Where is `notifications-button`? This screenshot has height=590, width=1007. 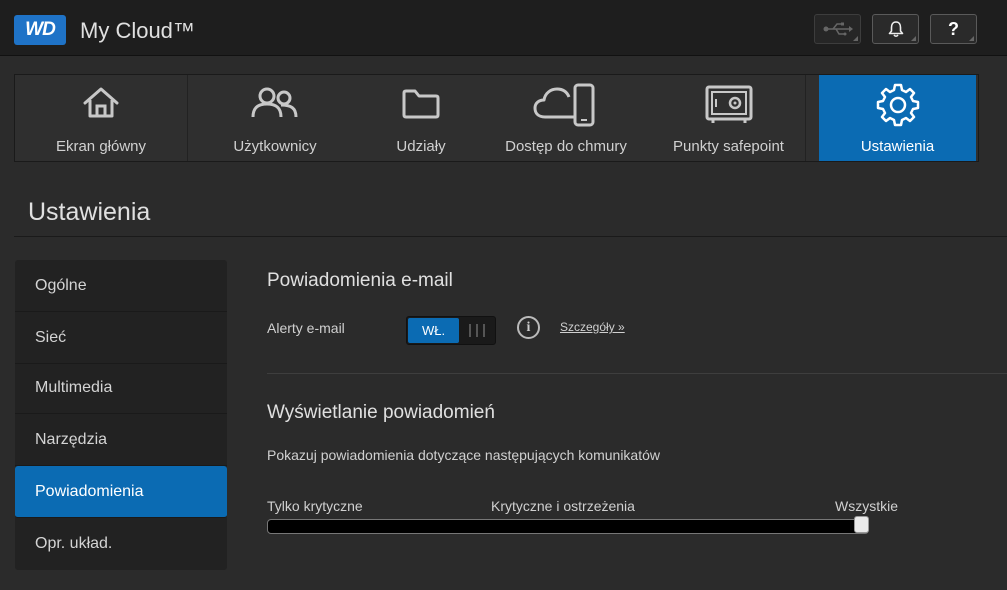 notifications-button is located at coordinates (895, 29).